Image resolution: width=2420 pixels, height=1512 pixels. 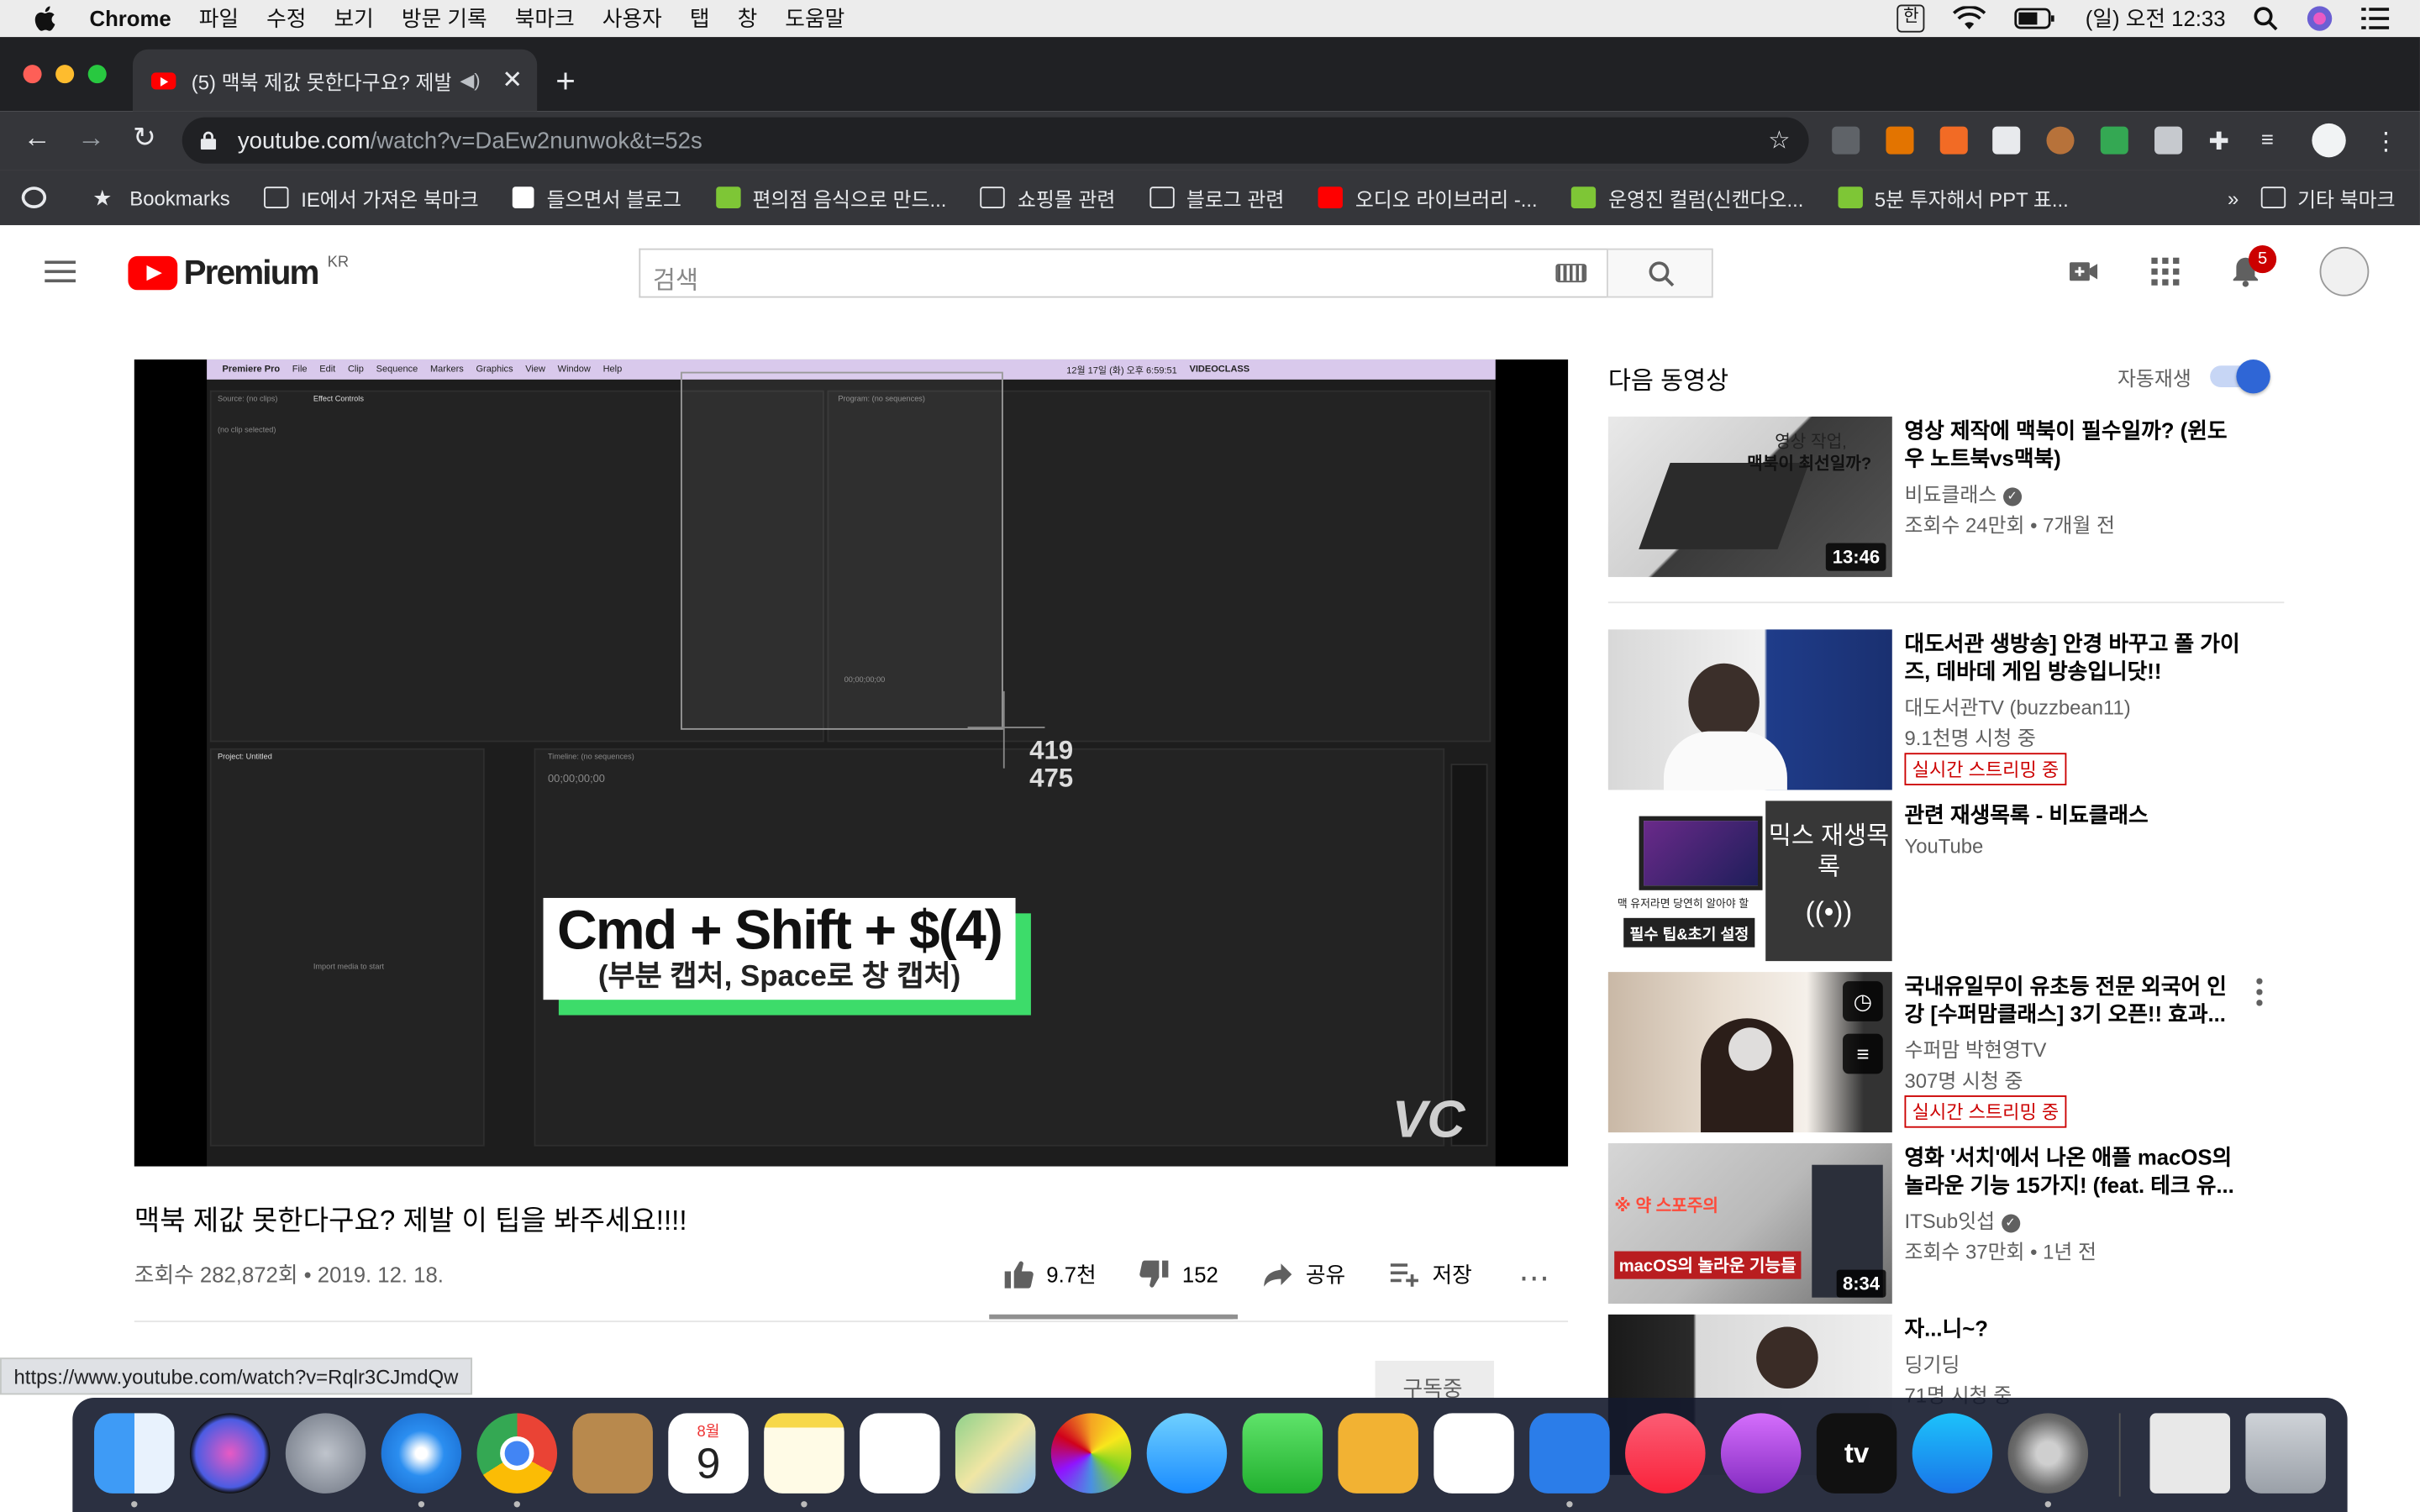 What do you see at coordinates (46, 18) in the screenshot?
I see `apple-icon` at bounding box center [46, 18].